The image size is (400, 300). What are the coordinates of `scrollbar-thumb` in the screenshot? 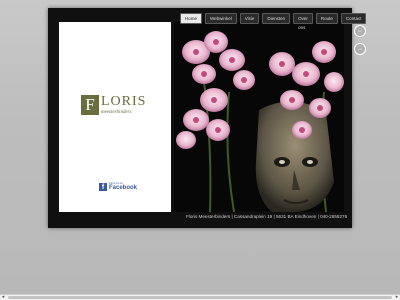 It's located at (200, 297).